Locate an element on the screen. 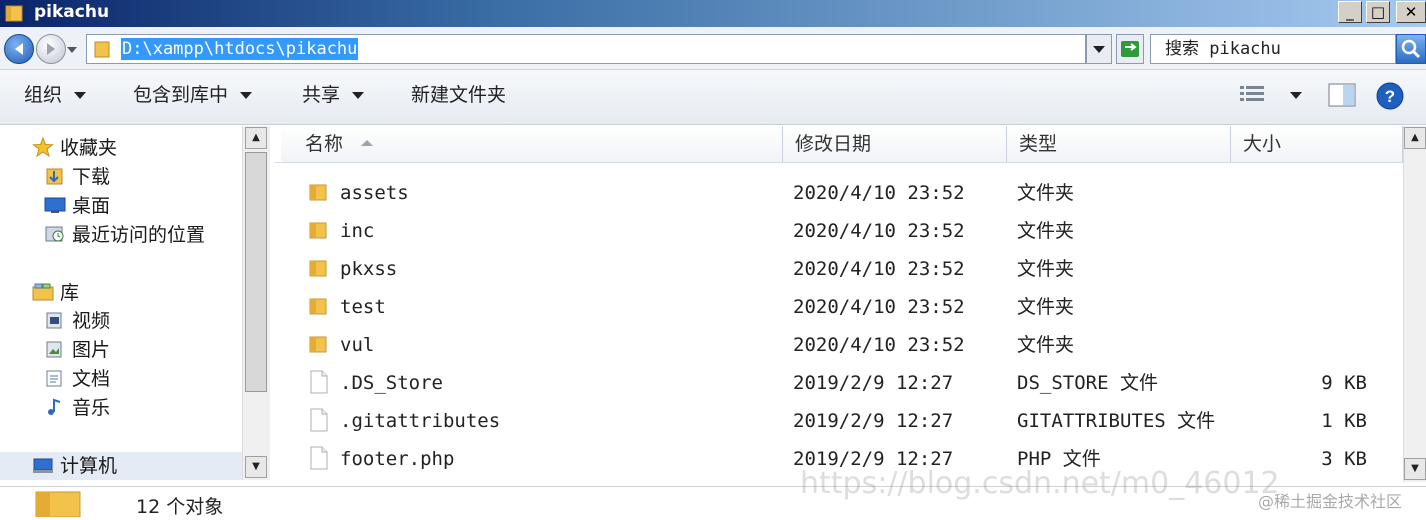 This screenshot has height=520, width=1426. file-name: footer.php is located at coordinates (397, 459).